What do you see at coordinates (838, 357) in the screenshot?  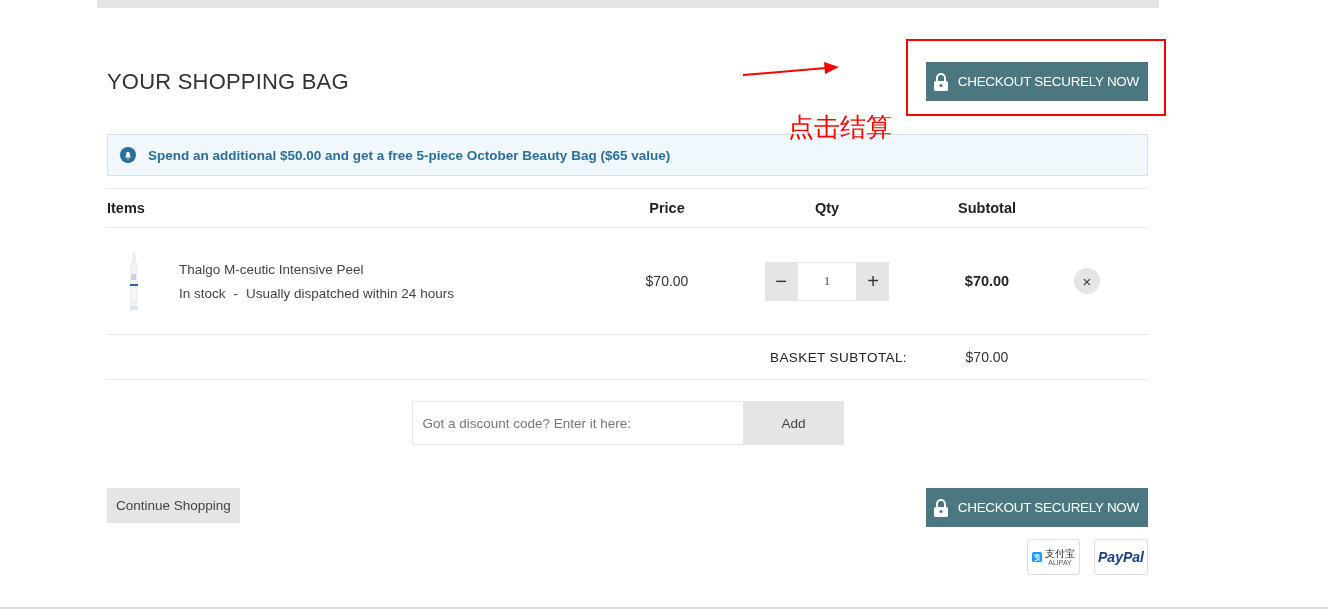 I see `subtotal-label: BASKET SUBTOTAL:` at bounding box center [838, 357].